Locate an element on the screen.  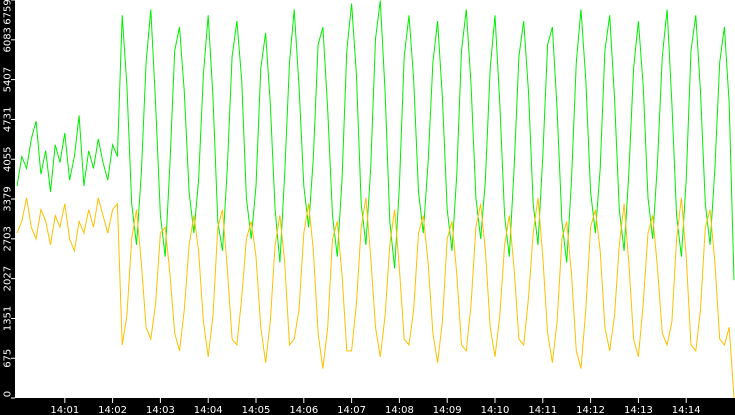
x-tick-label: 14:03 is located at coordinates (160, 410).